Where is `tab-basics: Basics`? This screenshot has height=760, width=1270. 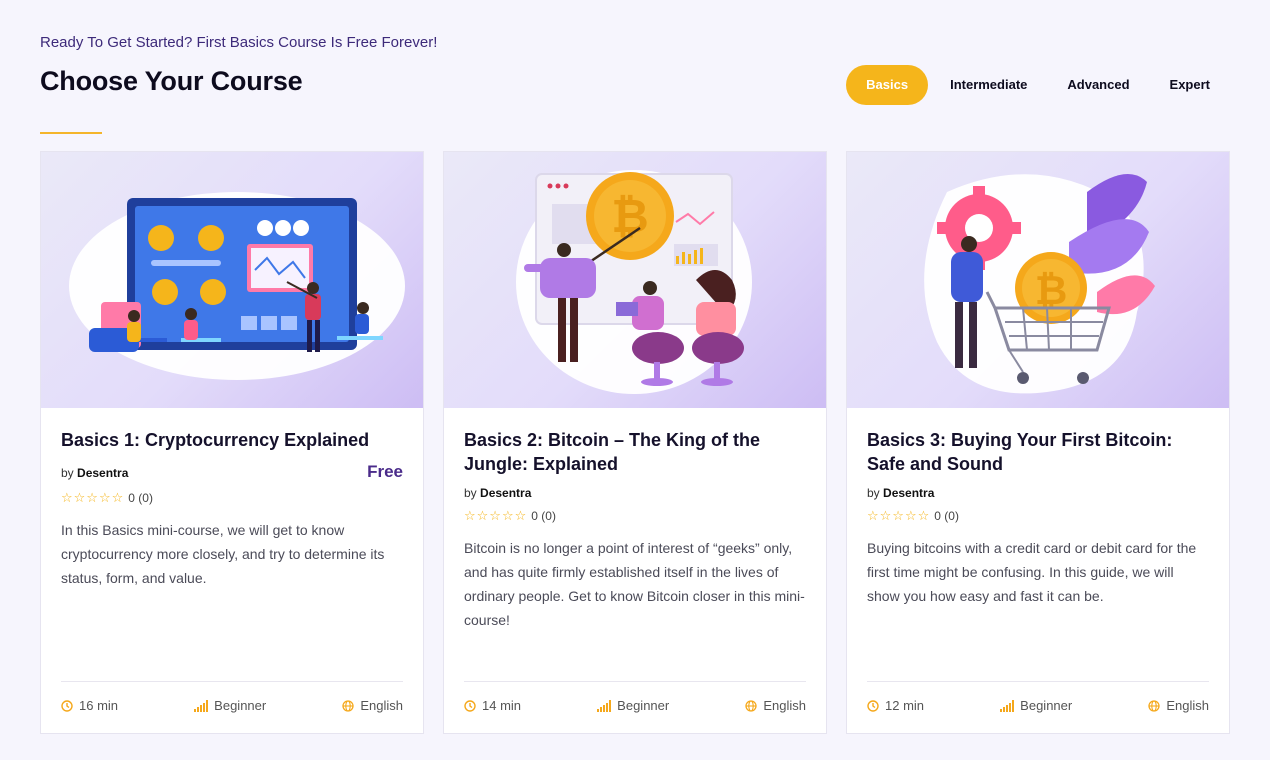
tab-basics: Basics is located at coordinates (887, 85).